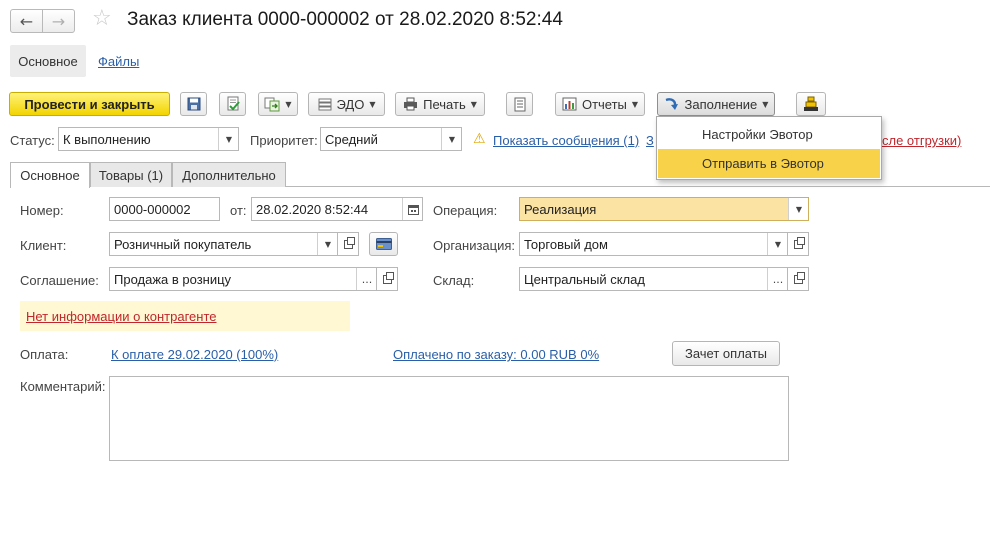 The width and height of the screenshot is (990, 536). What do you see at coordinates (173, 279) in the screenshot?
I see `agreement-value: Продажа в розницу` at bounding box center [173, 279].